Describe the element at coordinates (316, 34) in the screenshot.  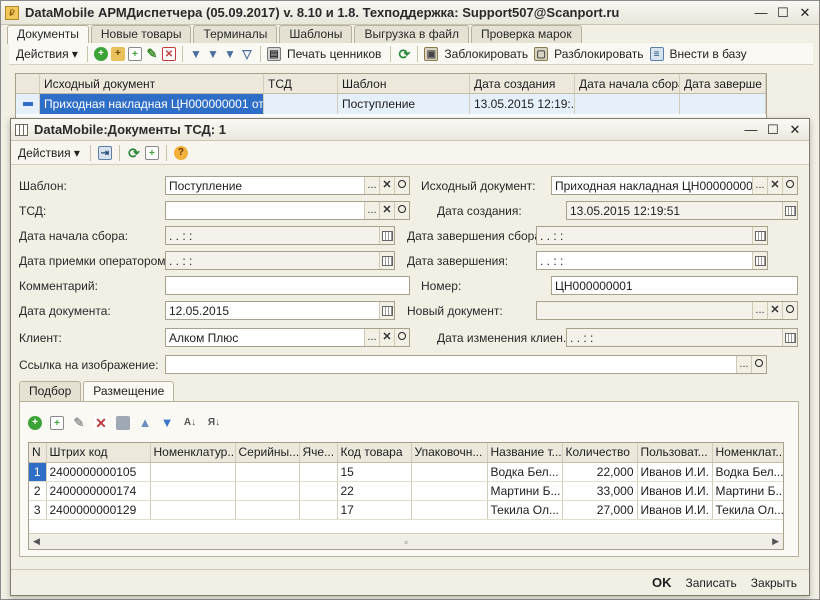
I see `tab-templates: Шаблоны` at that location.